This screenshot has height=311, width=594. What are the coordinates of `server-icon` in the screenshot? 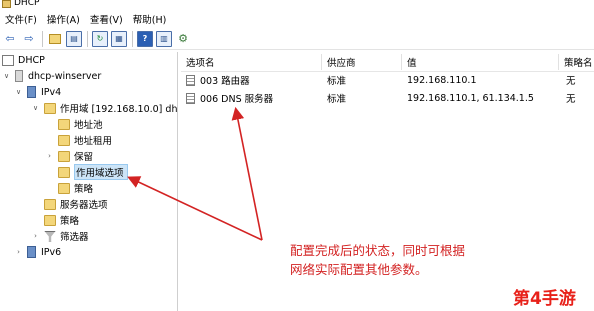 It's located at (19, 76).